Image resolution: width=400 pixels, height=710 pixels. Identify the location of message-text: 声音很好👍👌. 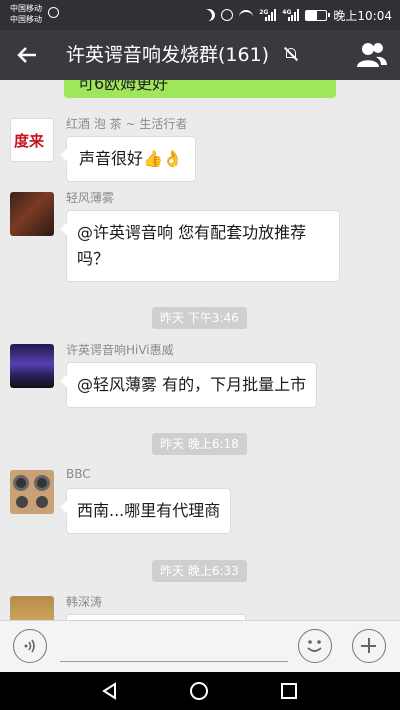
(131, 158).